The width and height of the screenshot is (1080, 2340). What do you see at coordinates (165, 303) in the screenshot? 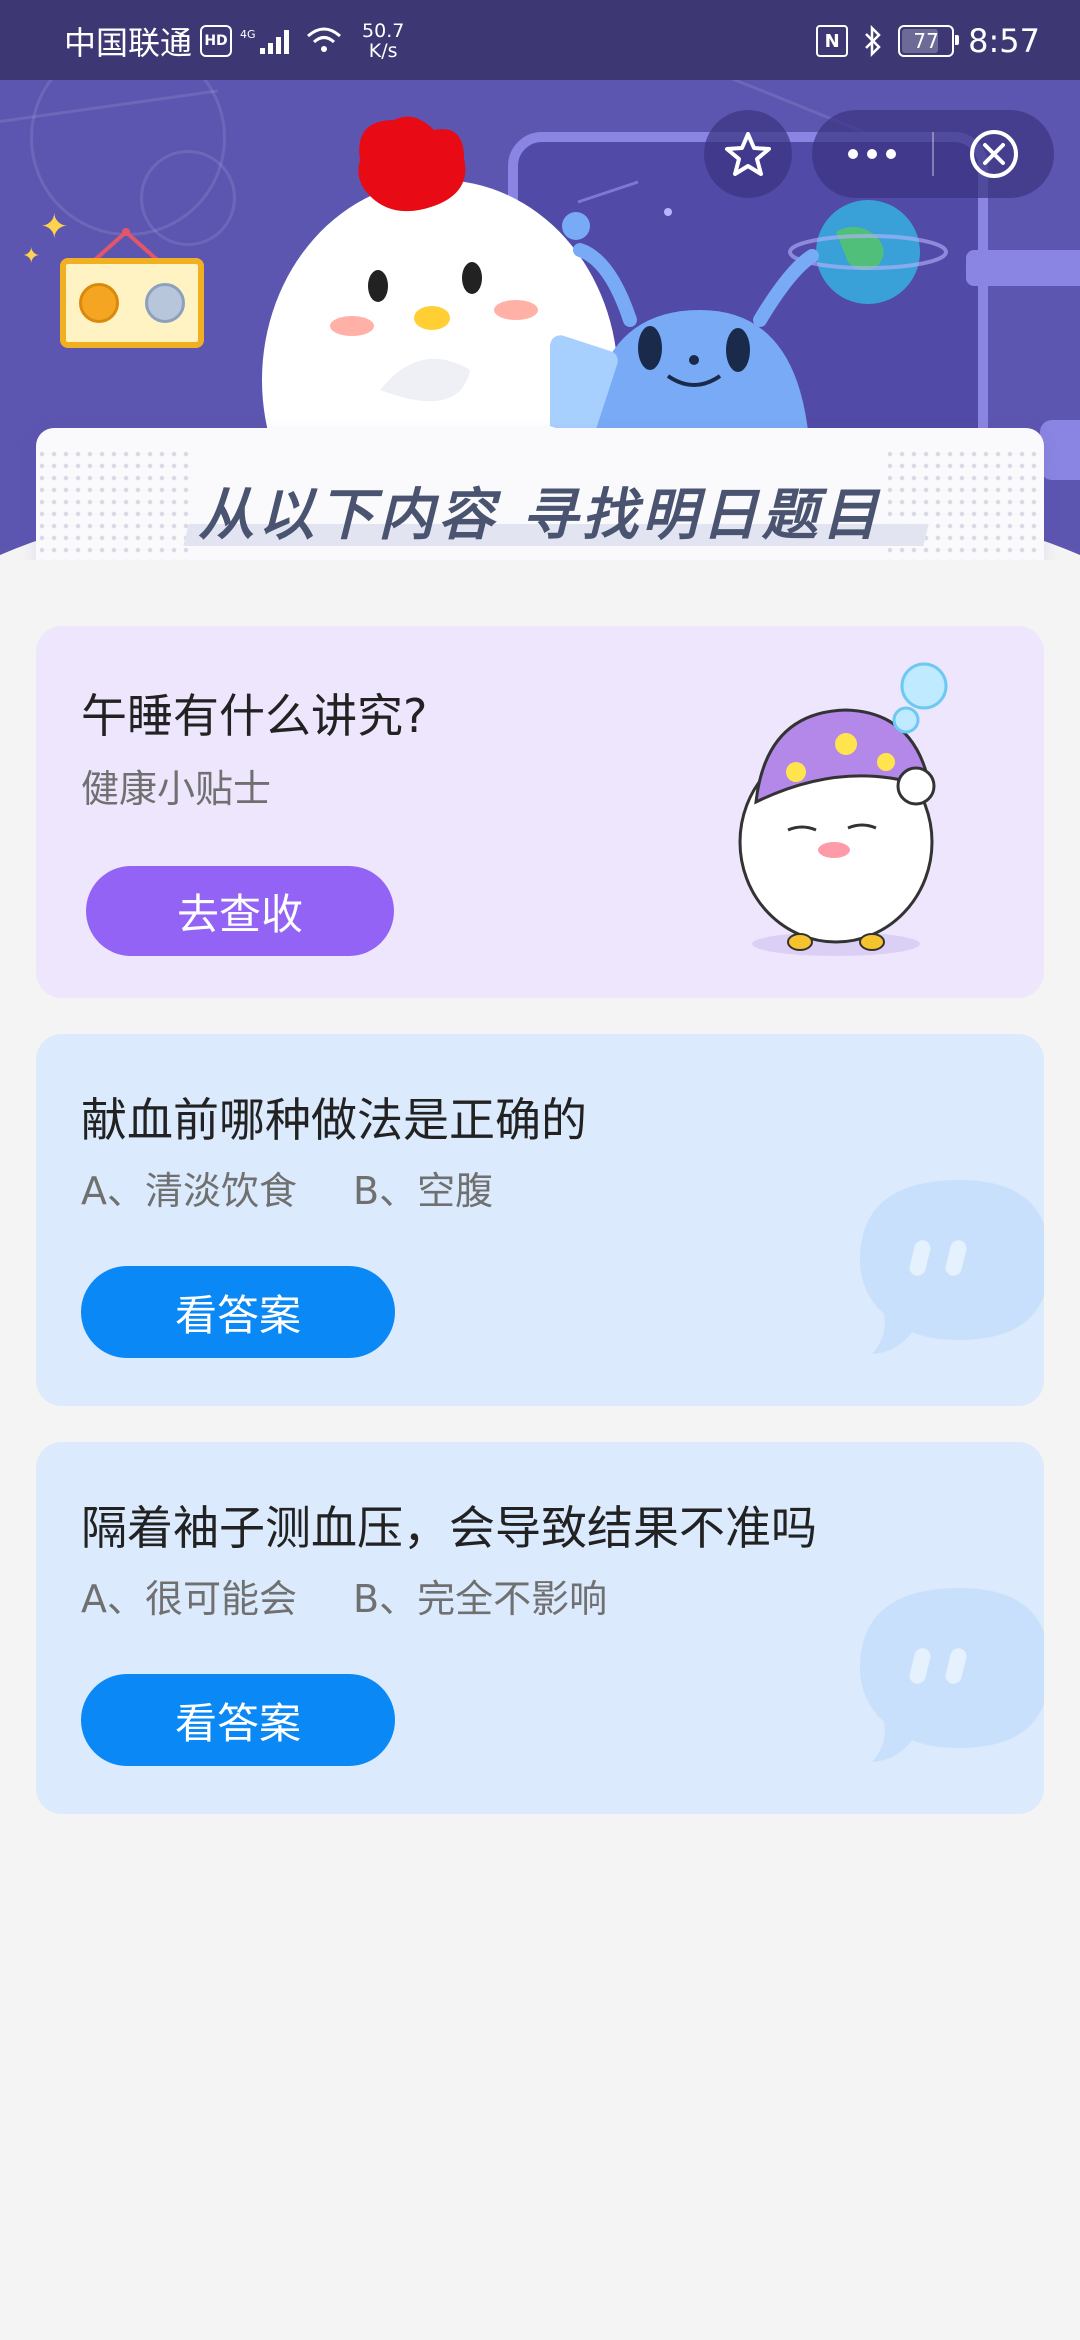
I see `silver-medal-icon` at bounding box center [165, 303].